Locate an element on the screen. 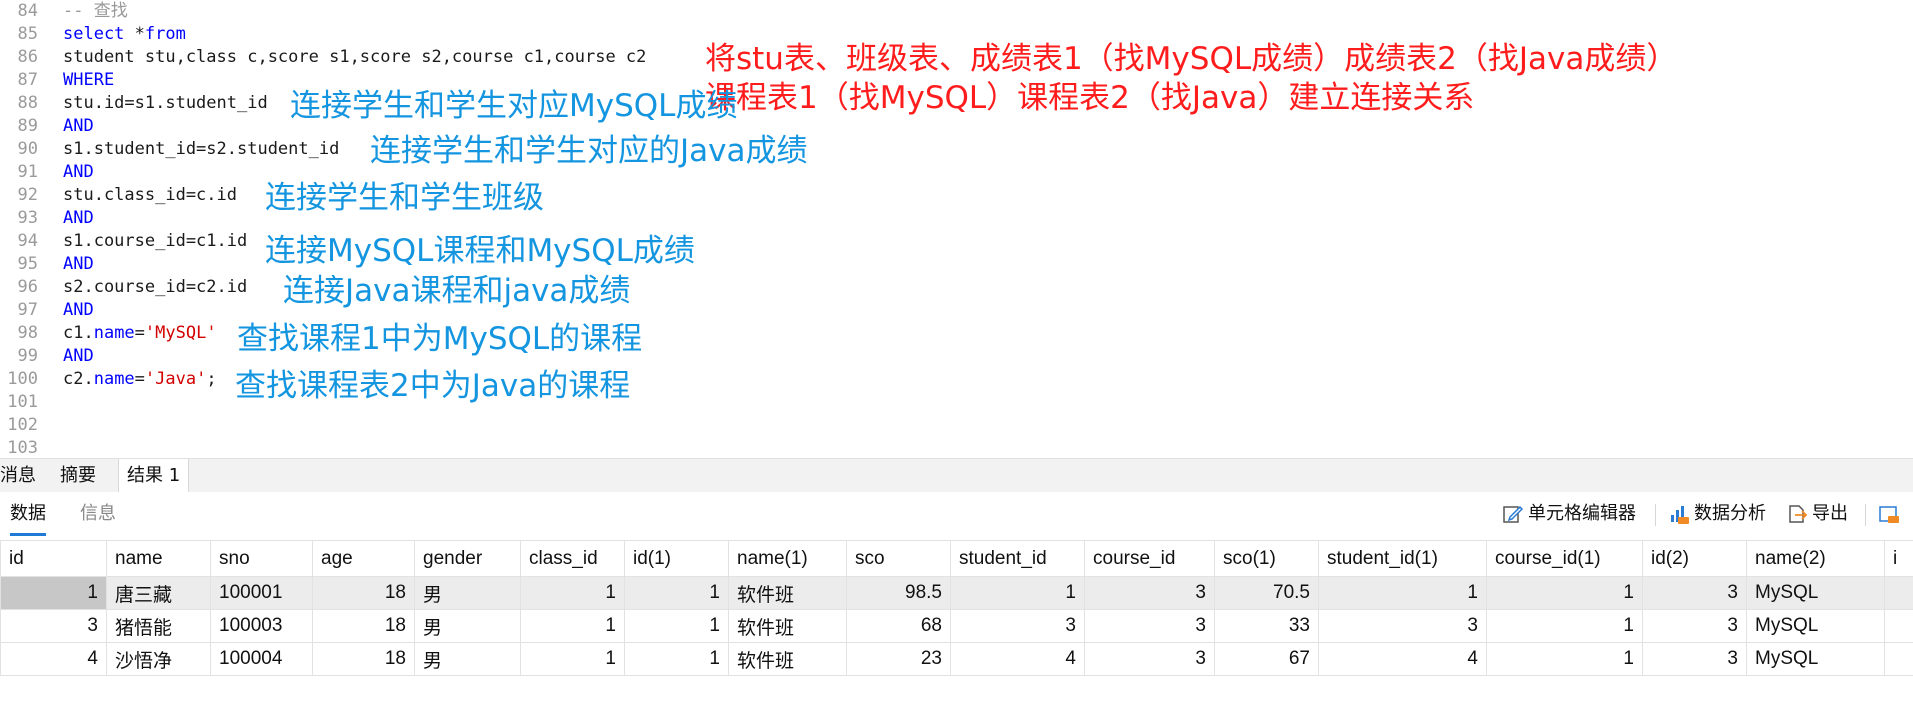  tab-messages: 消息 is located at coordinates (22, 475).